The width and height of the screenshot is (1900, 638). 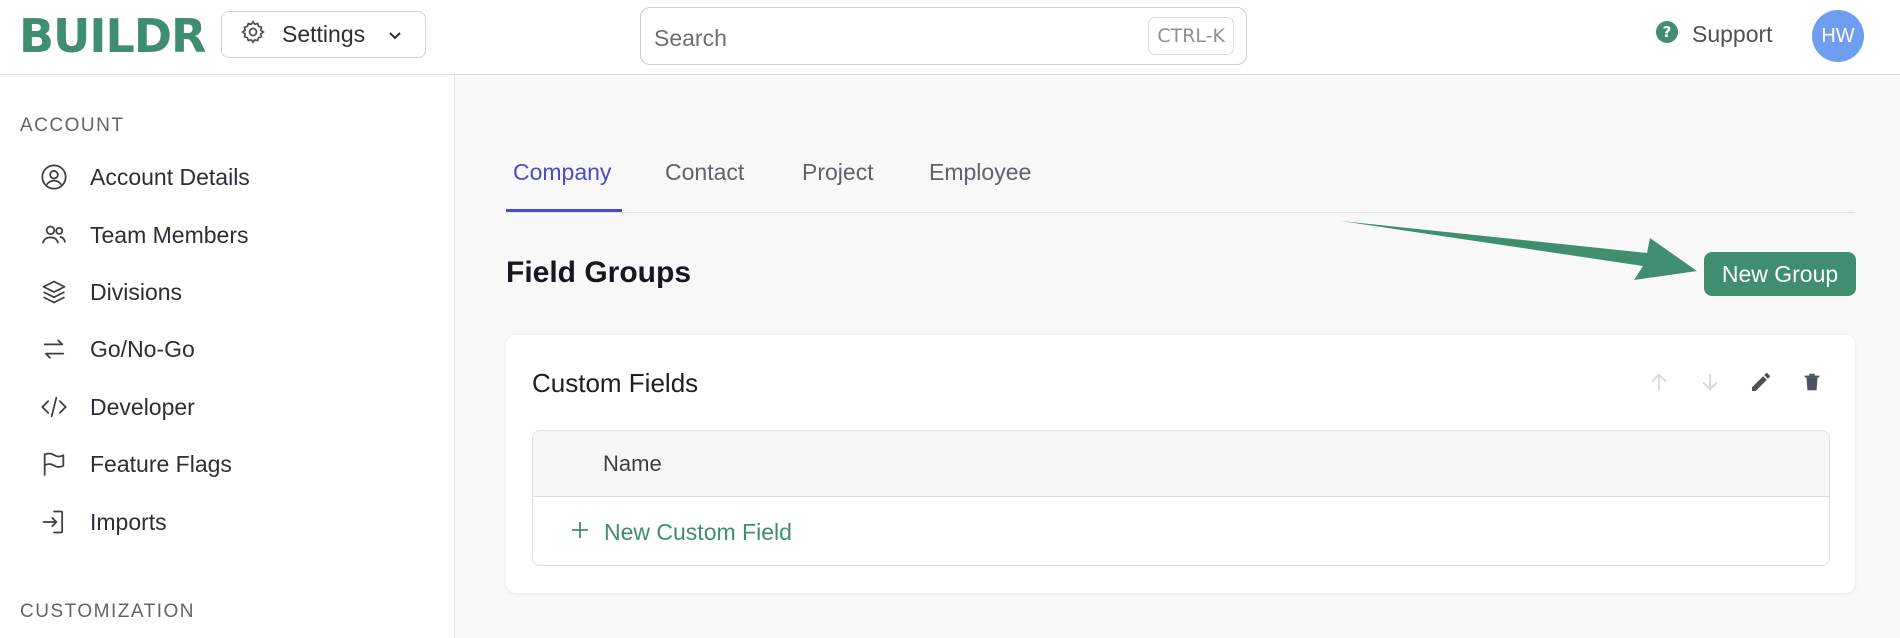 I want to click on sidebar-item-feature-flags: Feature Flags, so click(x=135, y=464).